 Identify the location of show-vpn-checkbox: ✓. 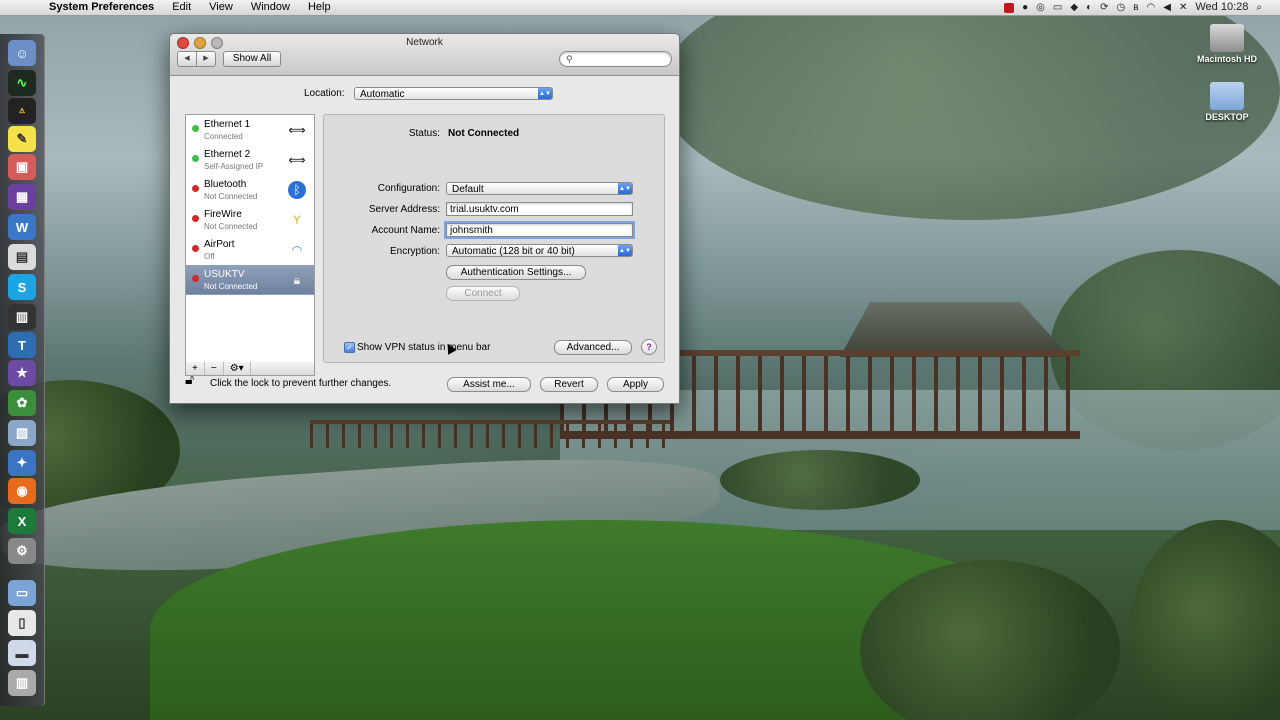
(349, 347).